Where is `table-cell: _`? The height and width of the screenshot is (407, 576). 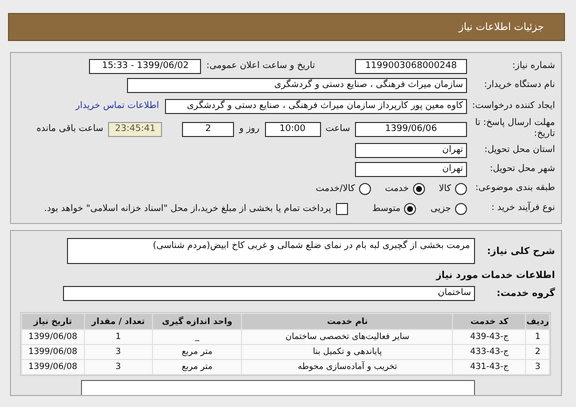 table-cell: _ is located at coordinates (197, 337).